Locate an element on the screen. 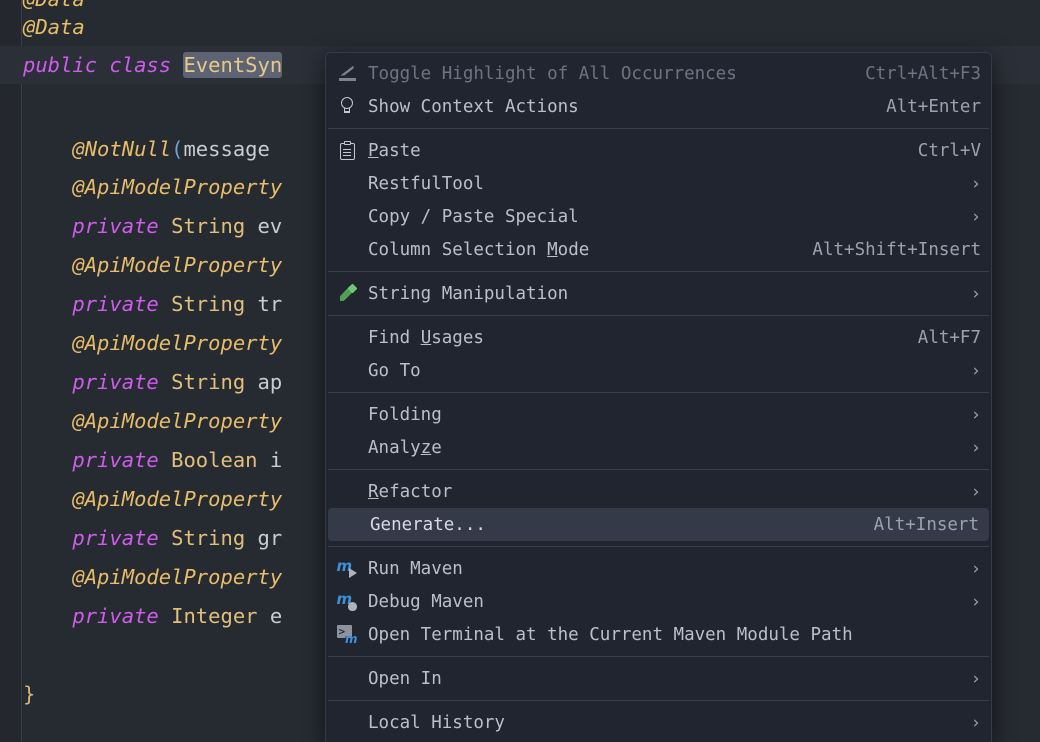  code-line: private String ap is located at coordinates (152, 382).